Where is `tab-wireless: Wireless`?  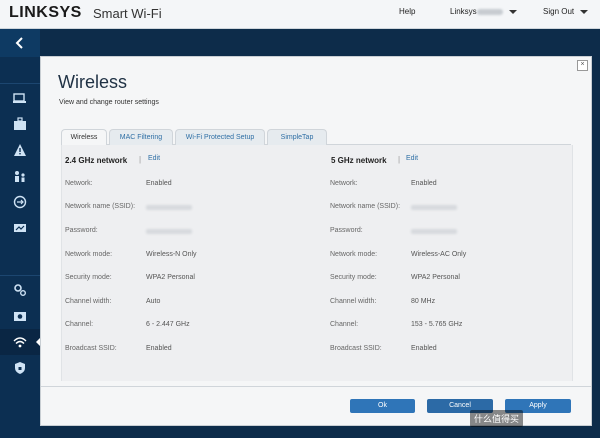 tab-wireless: Wireless is located at coordinates (84, 137).